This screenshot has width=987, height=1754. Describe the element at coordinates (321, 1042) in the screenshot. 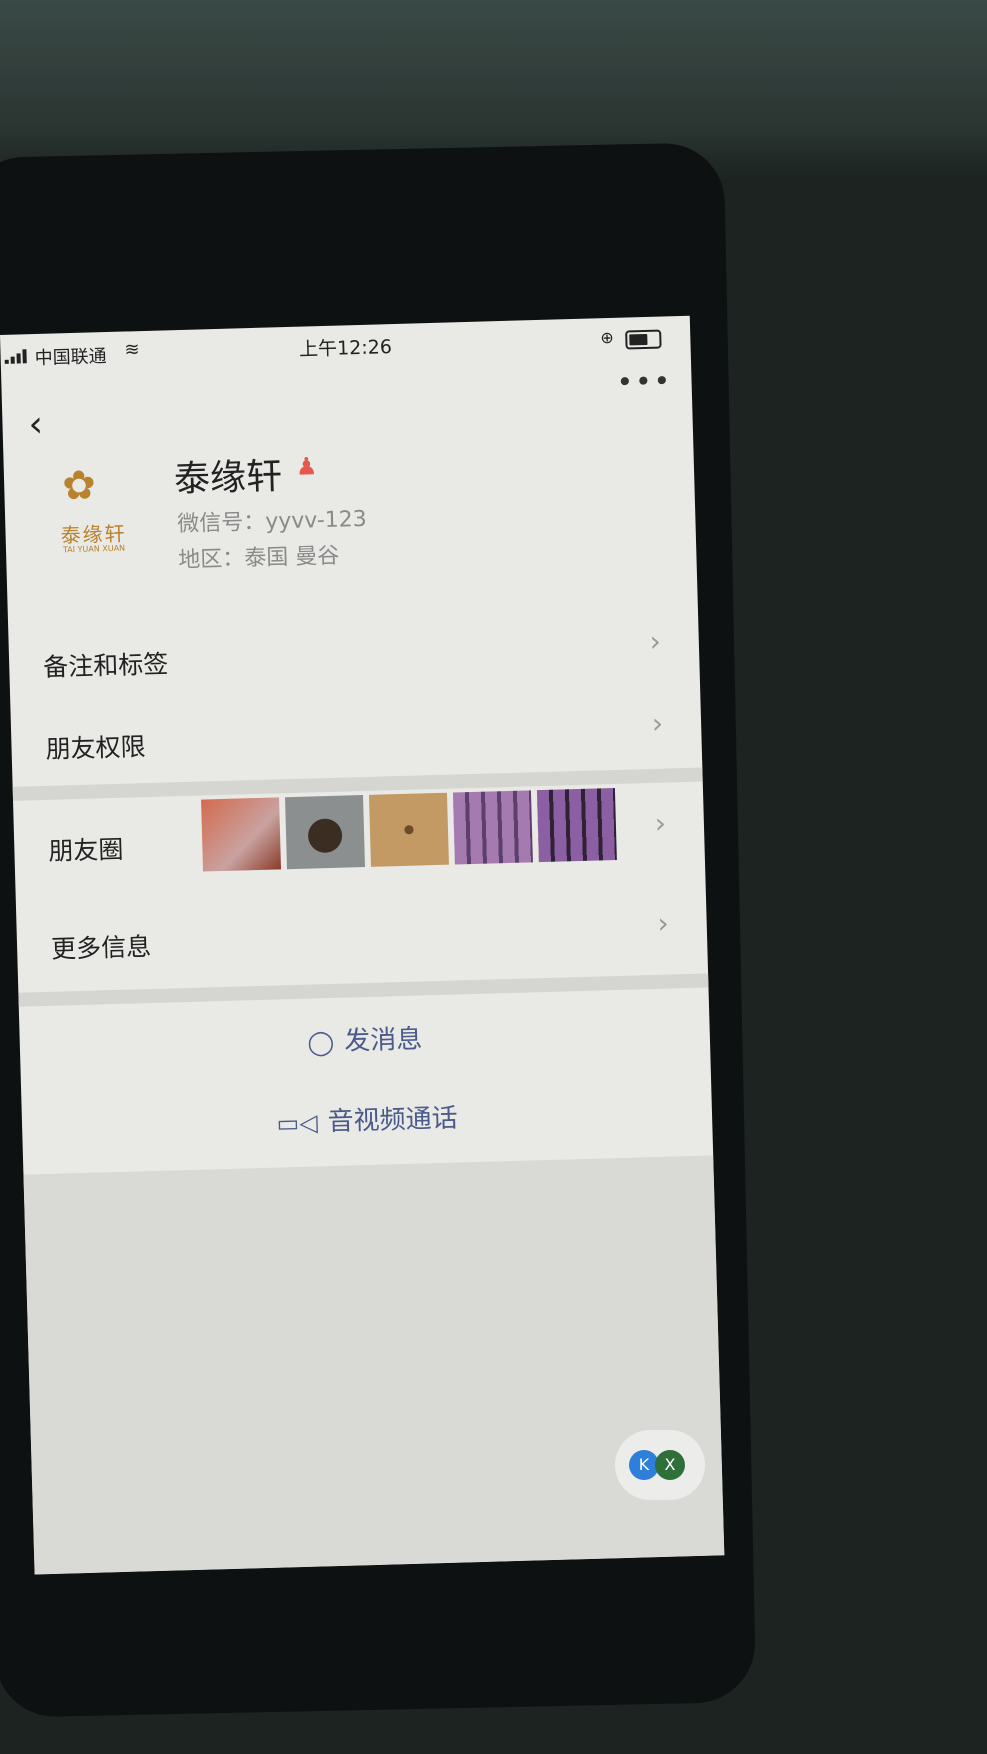

I see `chat-bubble-icon: ◯` at that location.